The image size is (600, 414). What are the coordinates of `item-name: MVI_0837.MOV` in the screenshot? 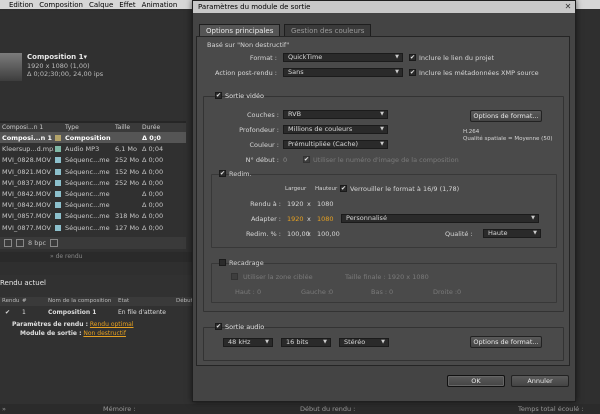 It's located at (26, 182).